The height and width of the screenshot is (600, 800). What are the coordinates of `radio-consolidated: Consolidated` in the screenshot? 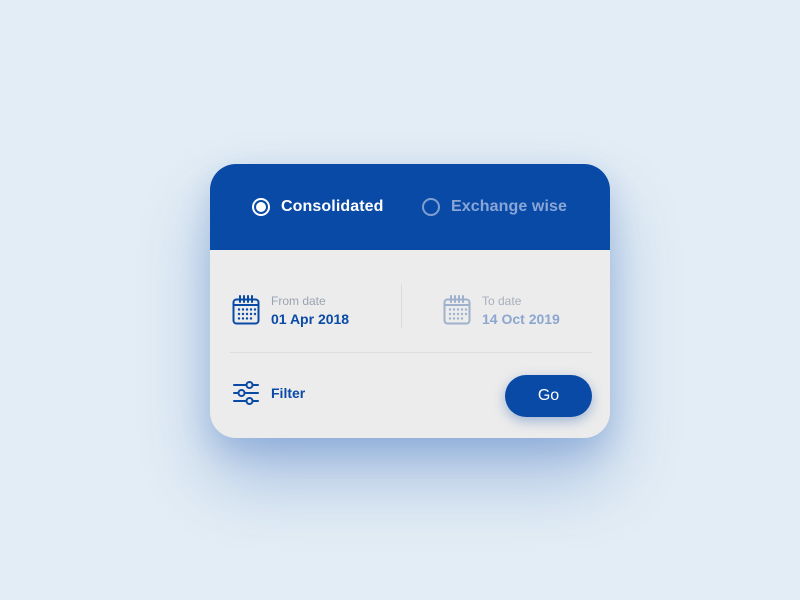 It's located at (318, 207).